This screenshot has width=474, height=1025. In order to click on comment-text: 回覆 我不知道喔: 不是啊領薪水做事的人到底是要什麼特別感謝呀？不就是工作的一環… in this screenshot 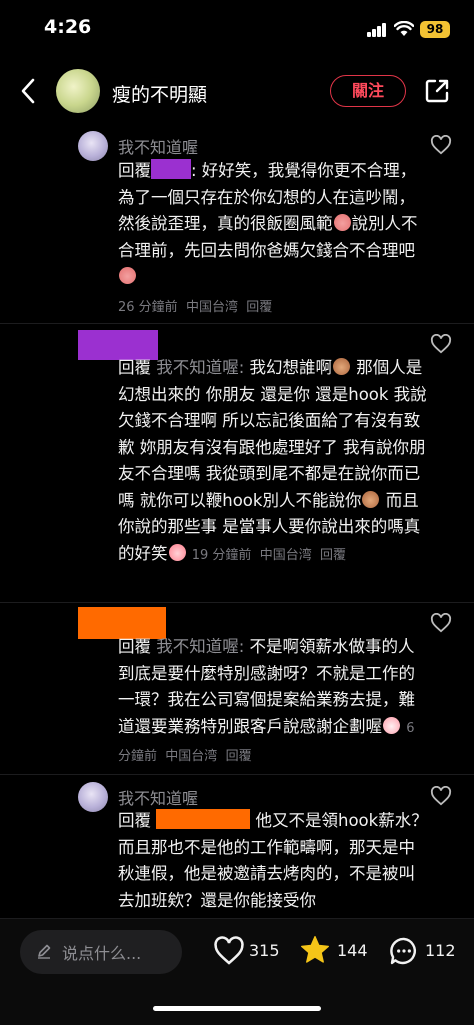, I will do `click(266, 700)`.